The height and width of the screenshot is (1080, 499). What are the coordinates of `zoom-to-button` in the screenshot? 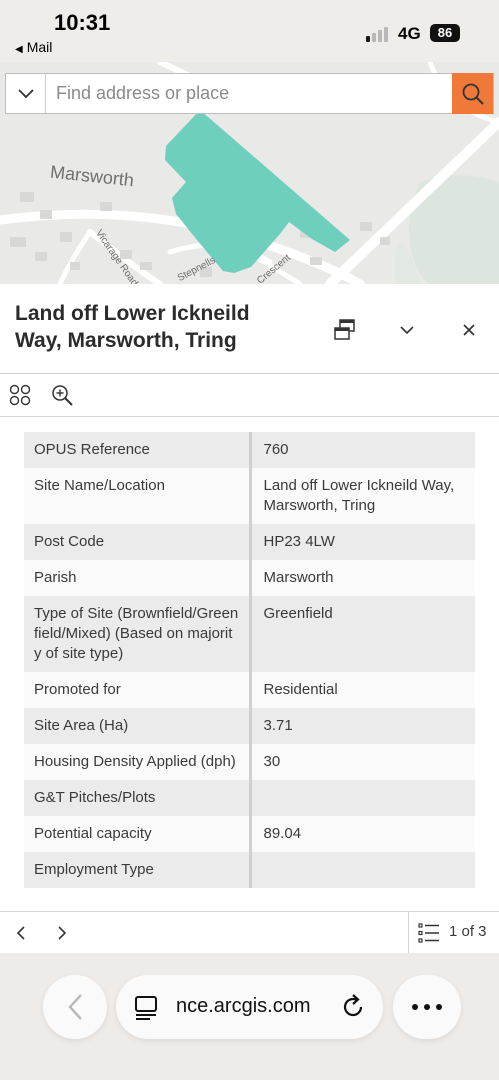 It's located at (62, 395).